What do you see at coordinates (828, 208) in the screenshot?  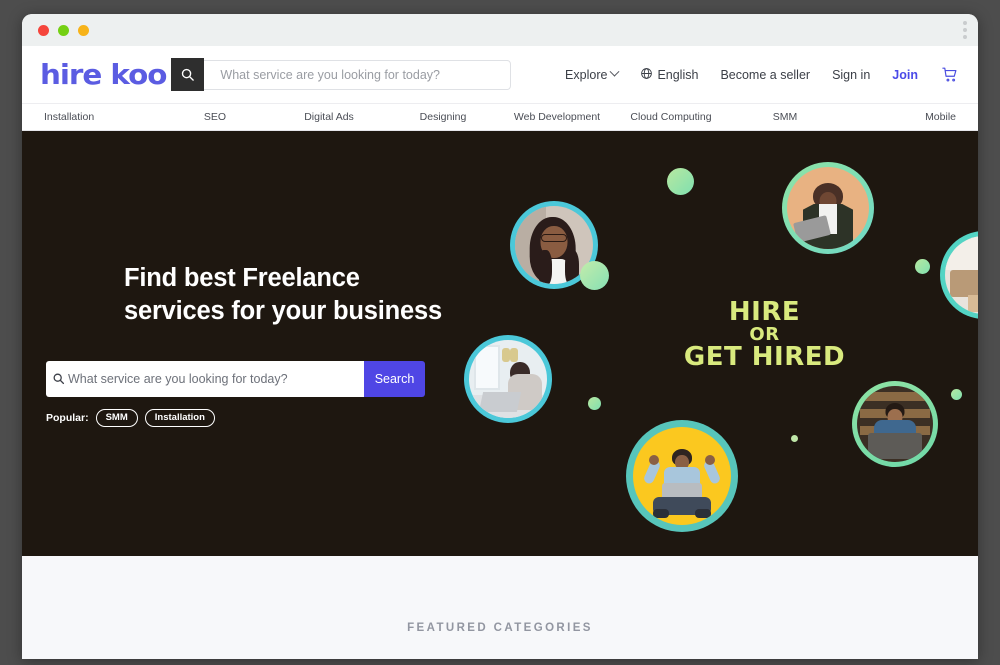 I see `avatar-man-holding-laptop` at bounding box center [828, 208].